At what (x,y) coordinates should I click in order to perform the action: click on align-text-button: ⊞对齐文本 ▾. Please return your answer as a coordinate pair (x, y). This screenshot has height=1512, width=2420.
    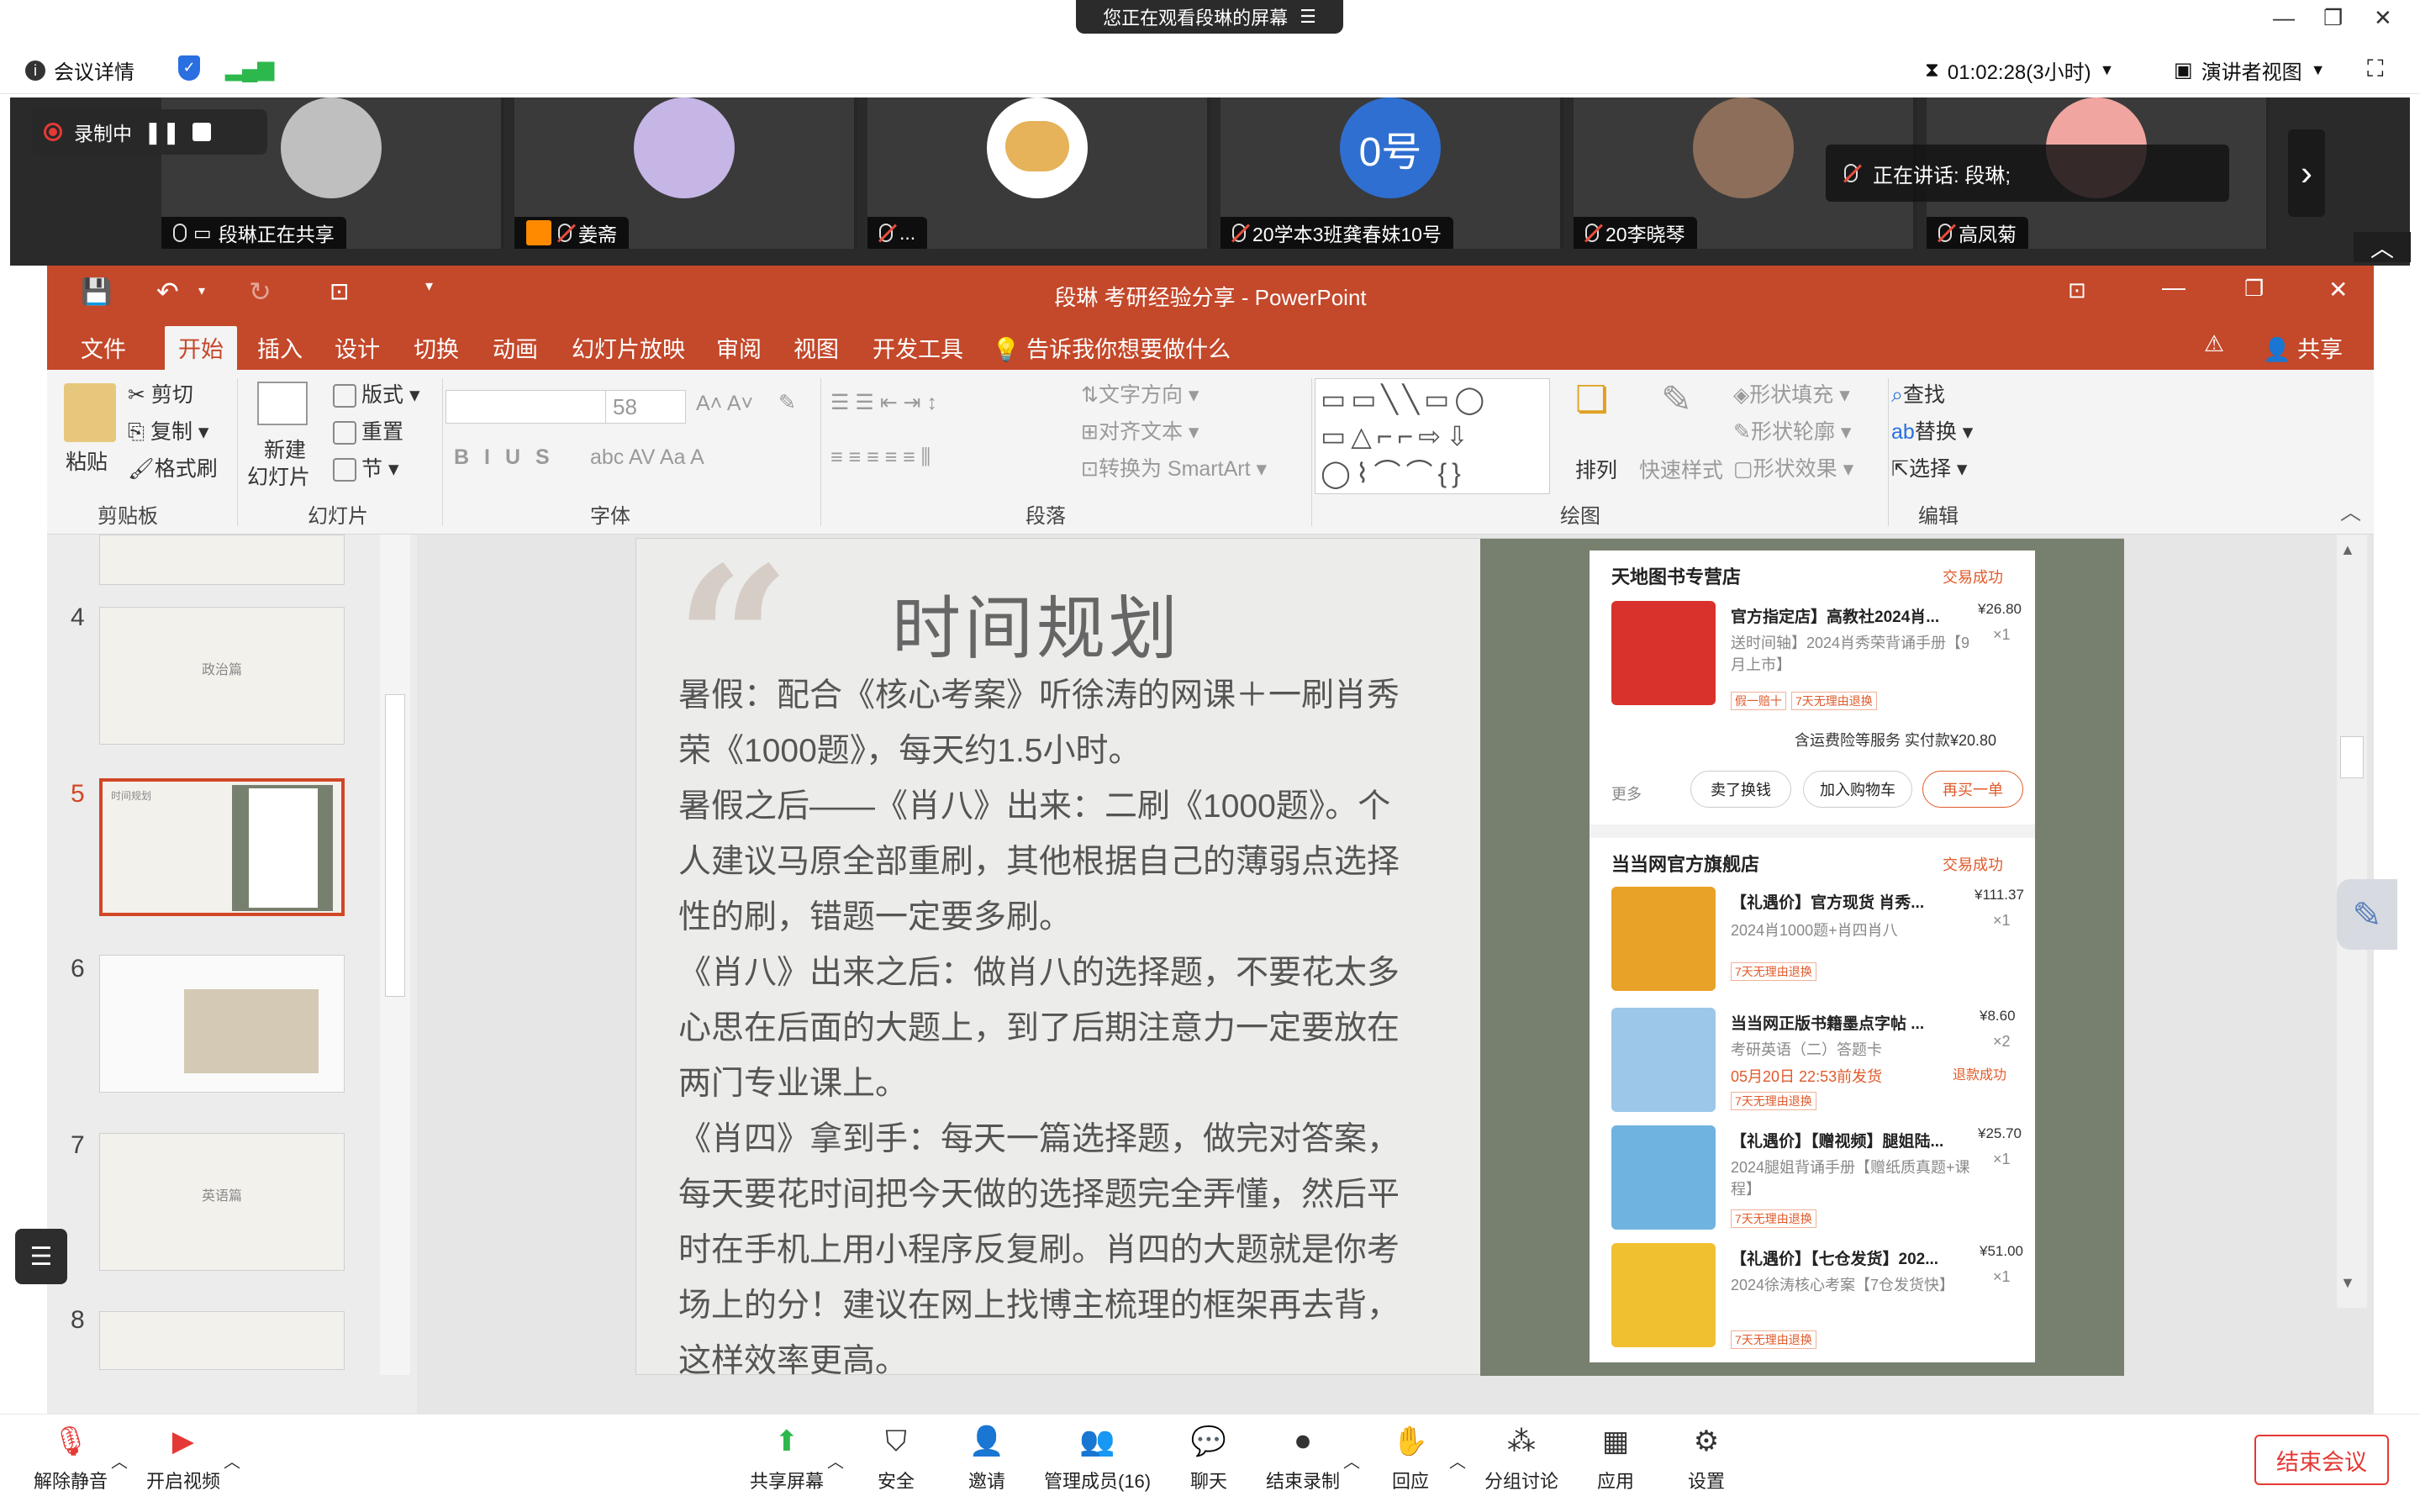
    Looking at the image, I should click on (1140, 430).